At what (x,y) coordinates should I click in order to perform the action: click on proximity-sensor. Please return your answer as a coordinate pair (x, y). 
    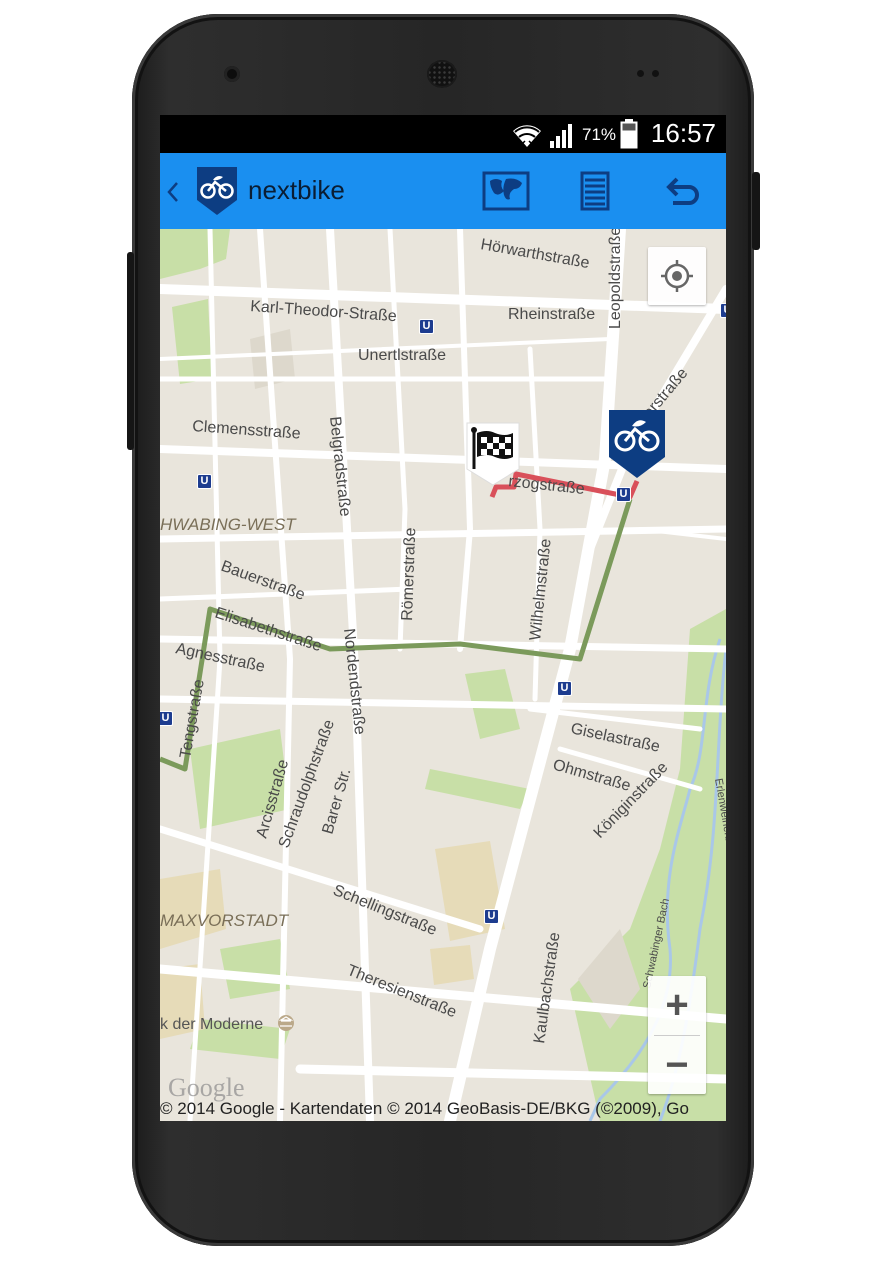
    Looking at the image, I should click on (640, 73).